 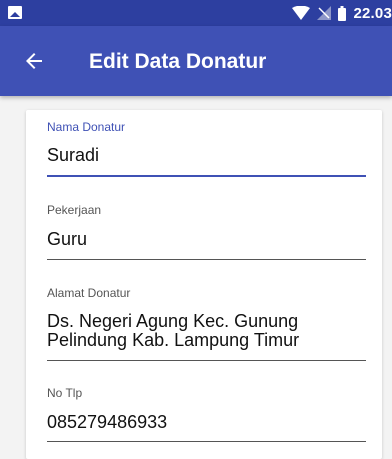 I want to click on alamat-donatur-input-line1: Ds. Negeri Agung Kec. Gunung, so click(x=206, y=321).